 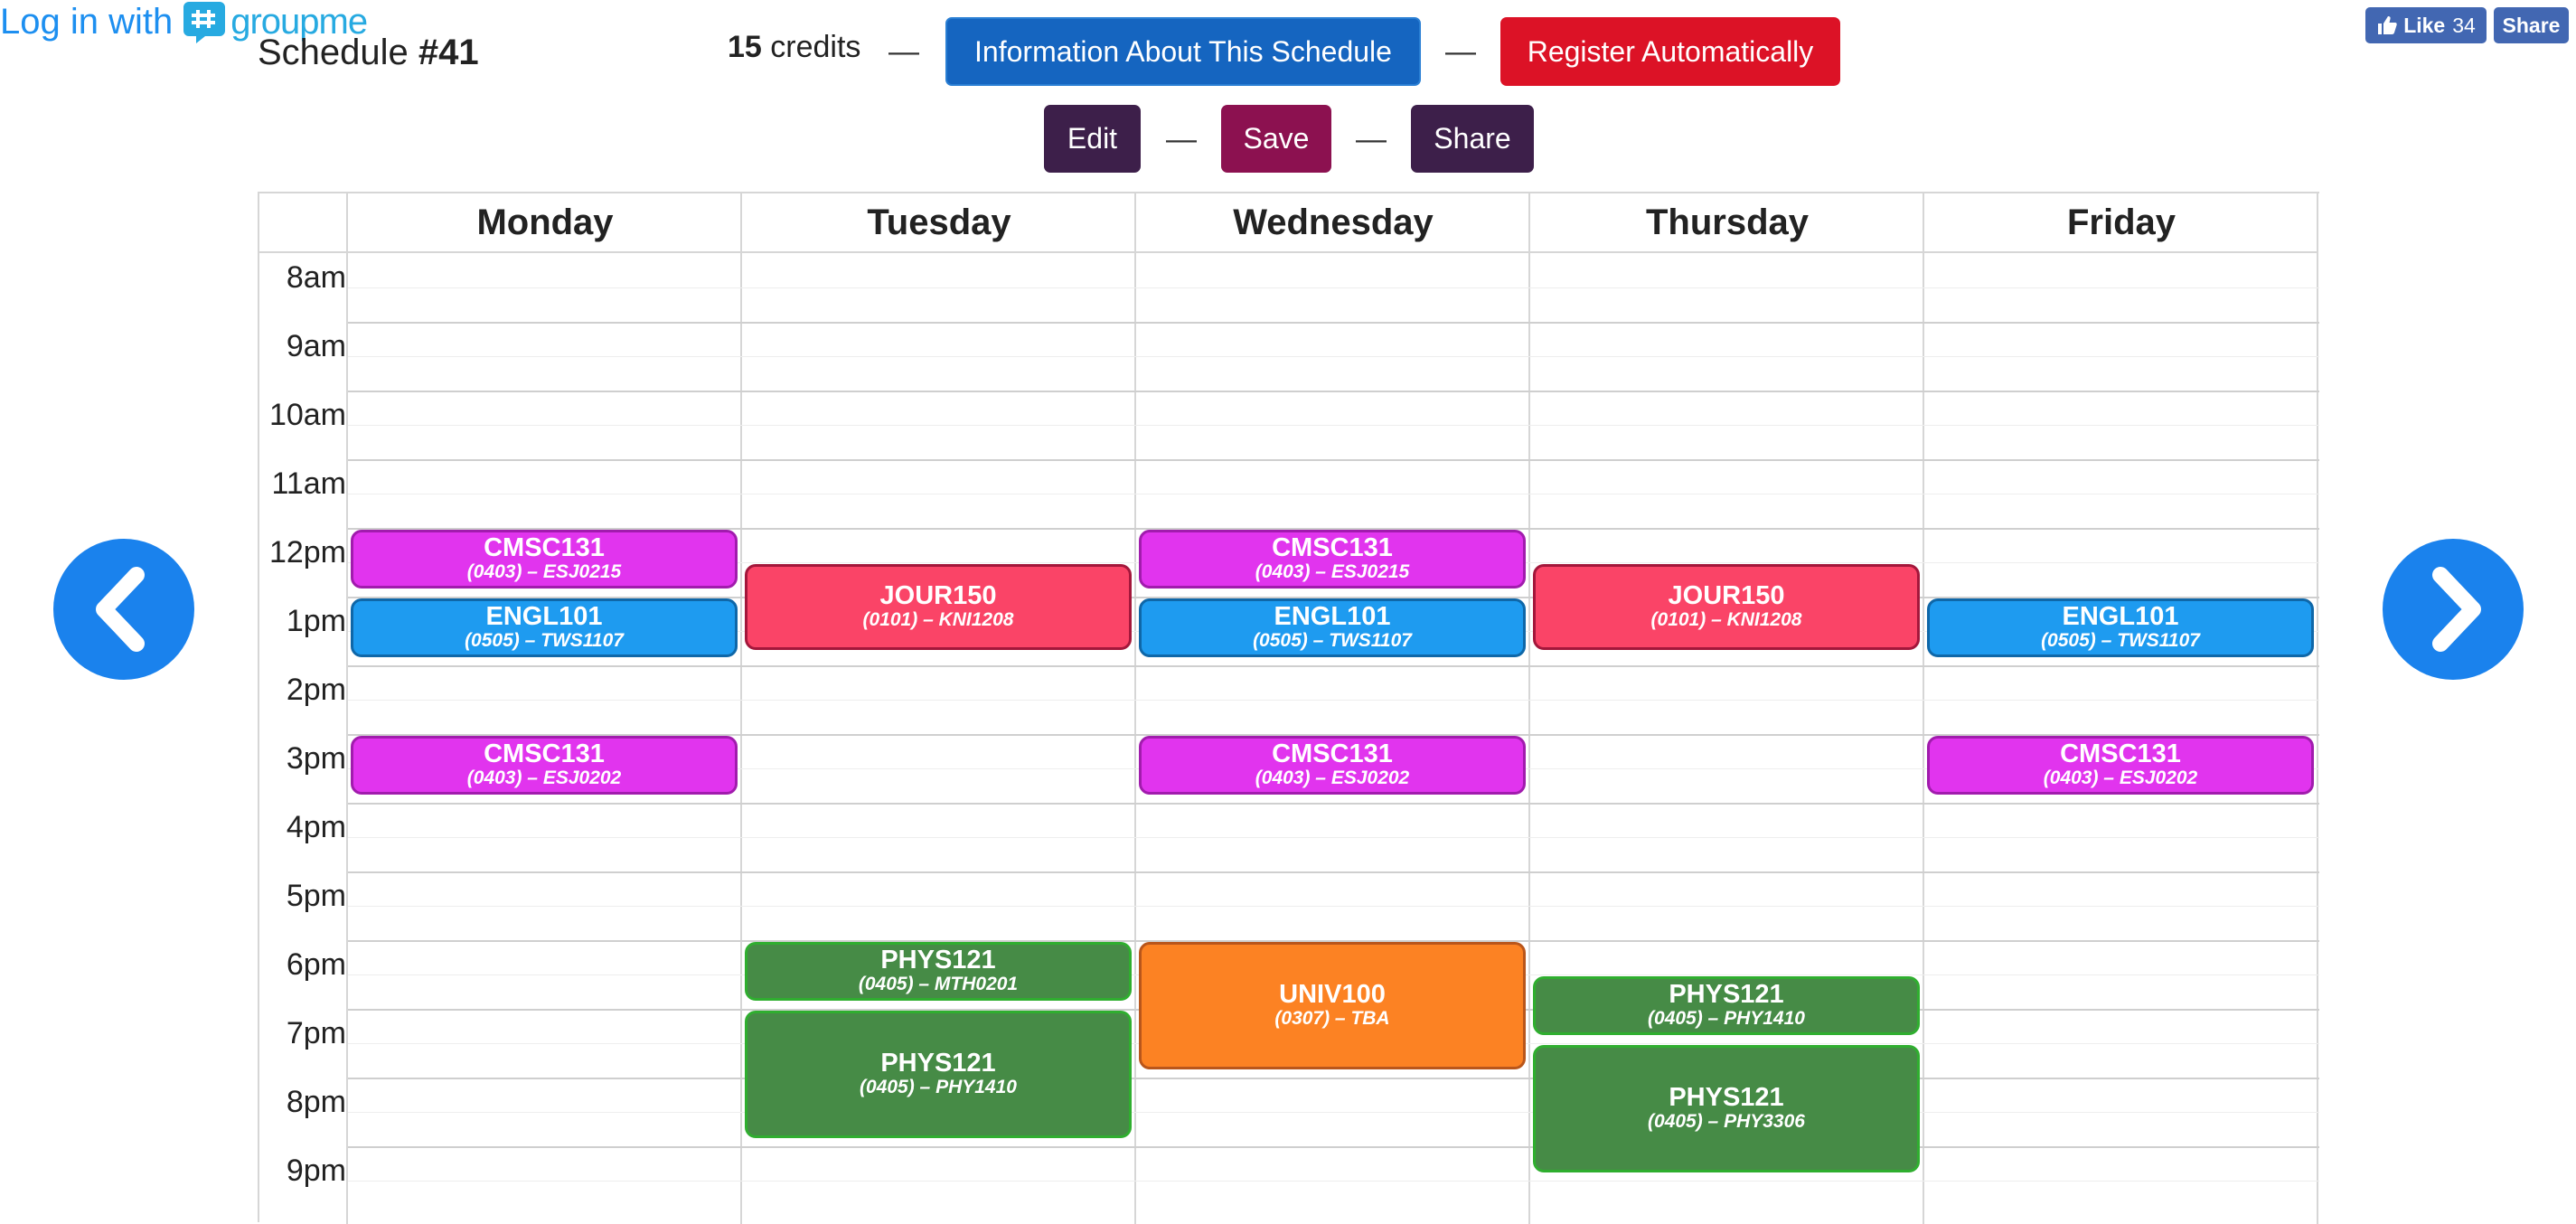 What do you see at coordinates (316, 690) in the screenshot?
I see `hour-label: 2pm` at bounding box center [316, 690].